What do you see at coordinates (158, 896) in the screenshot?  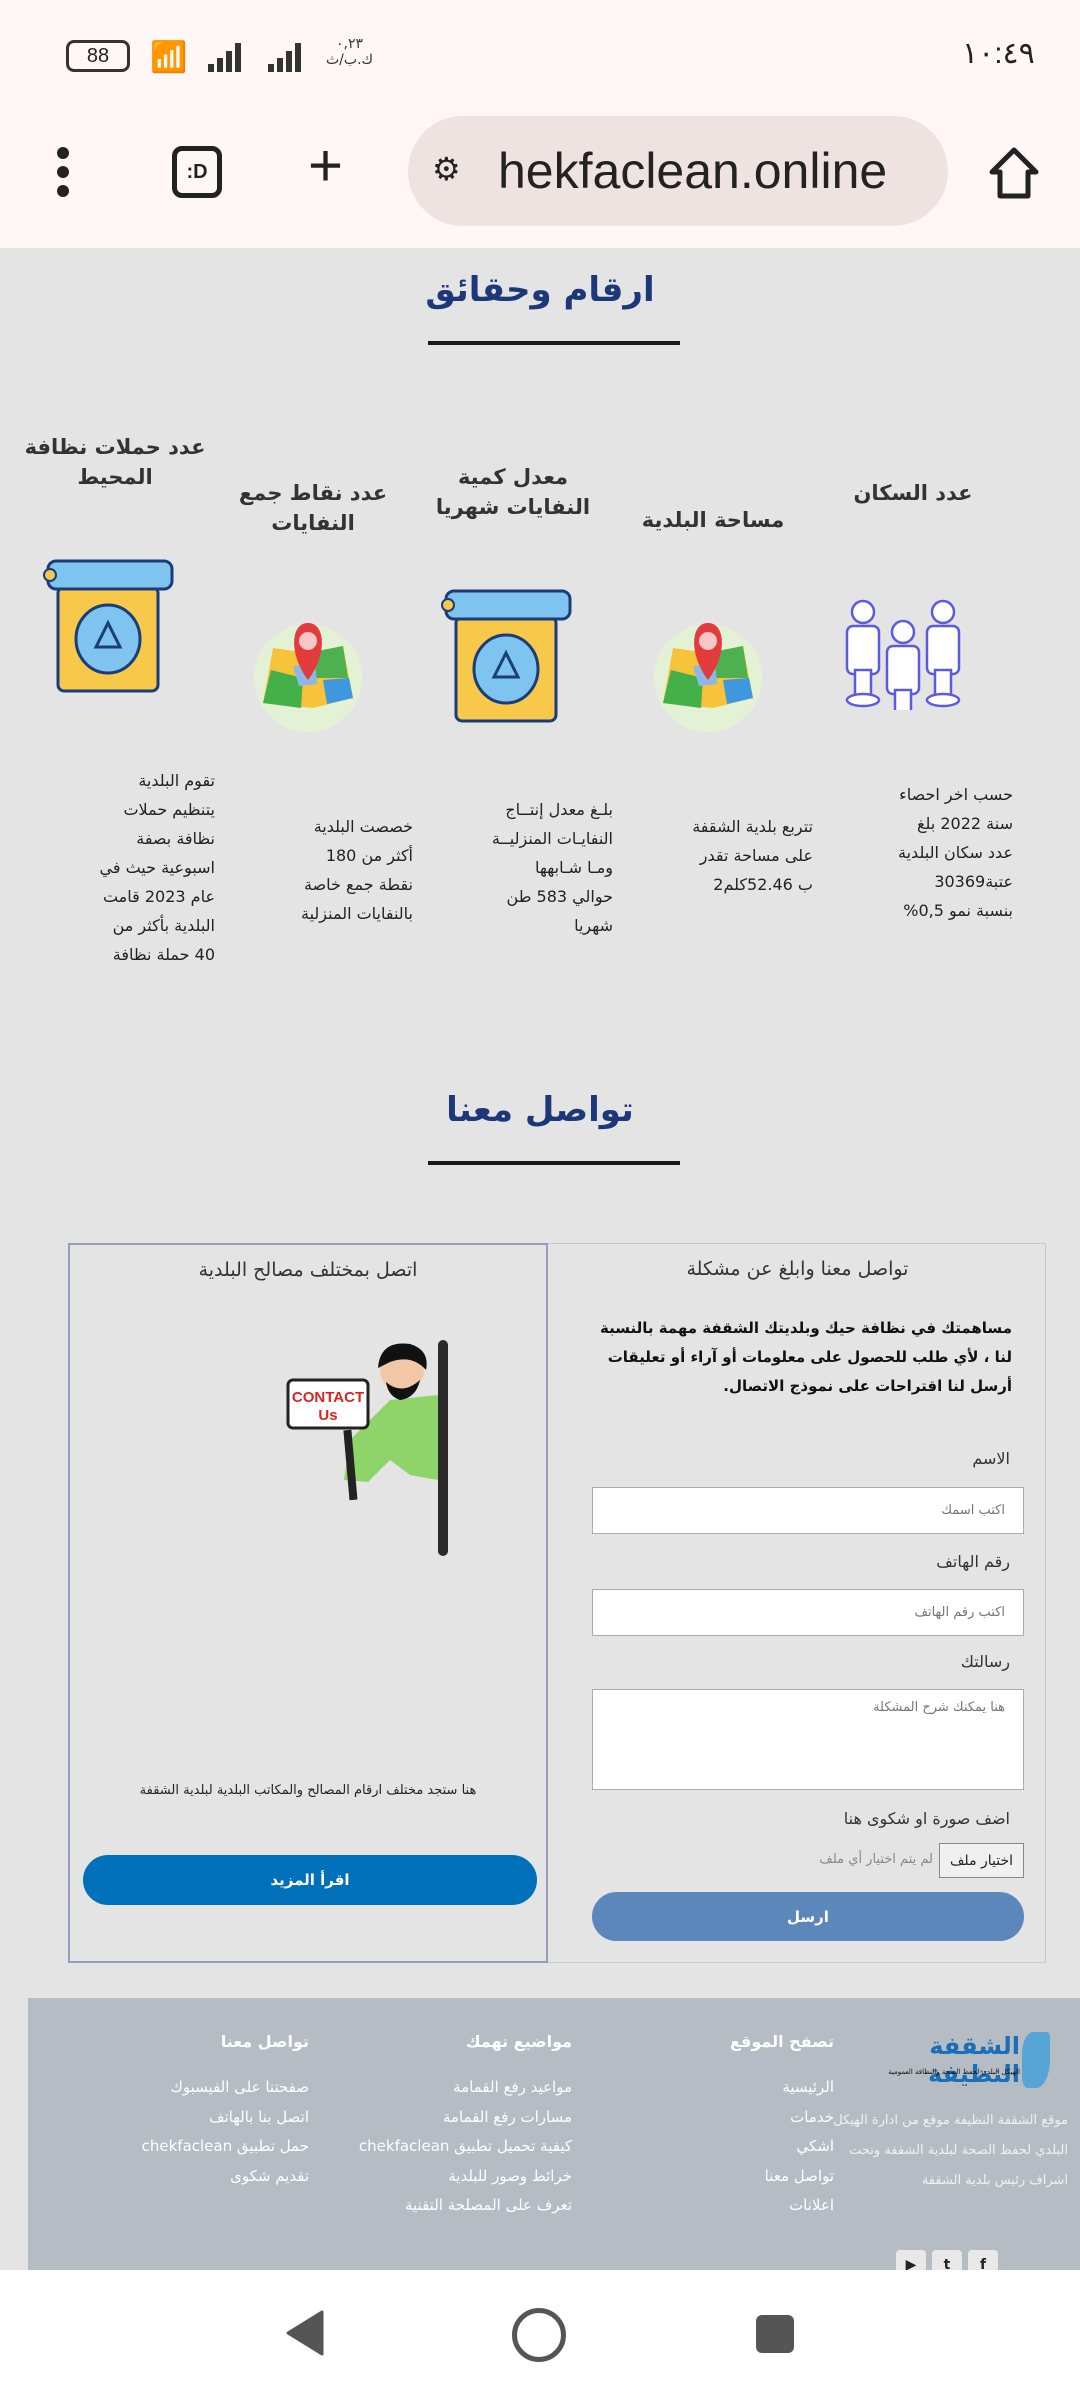 I see `stat-line: عام 2023 قامت` at bounding box center [158, 896].